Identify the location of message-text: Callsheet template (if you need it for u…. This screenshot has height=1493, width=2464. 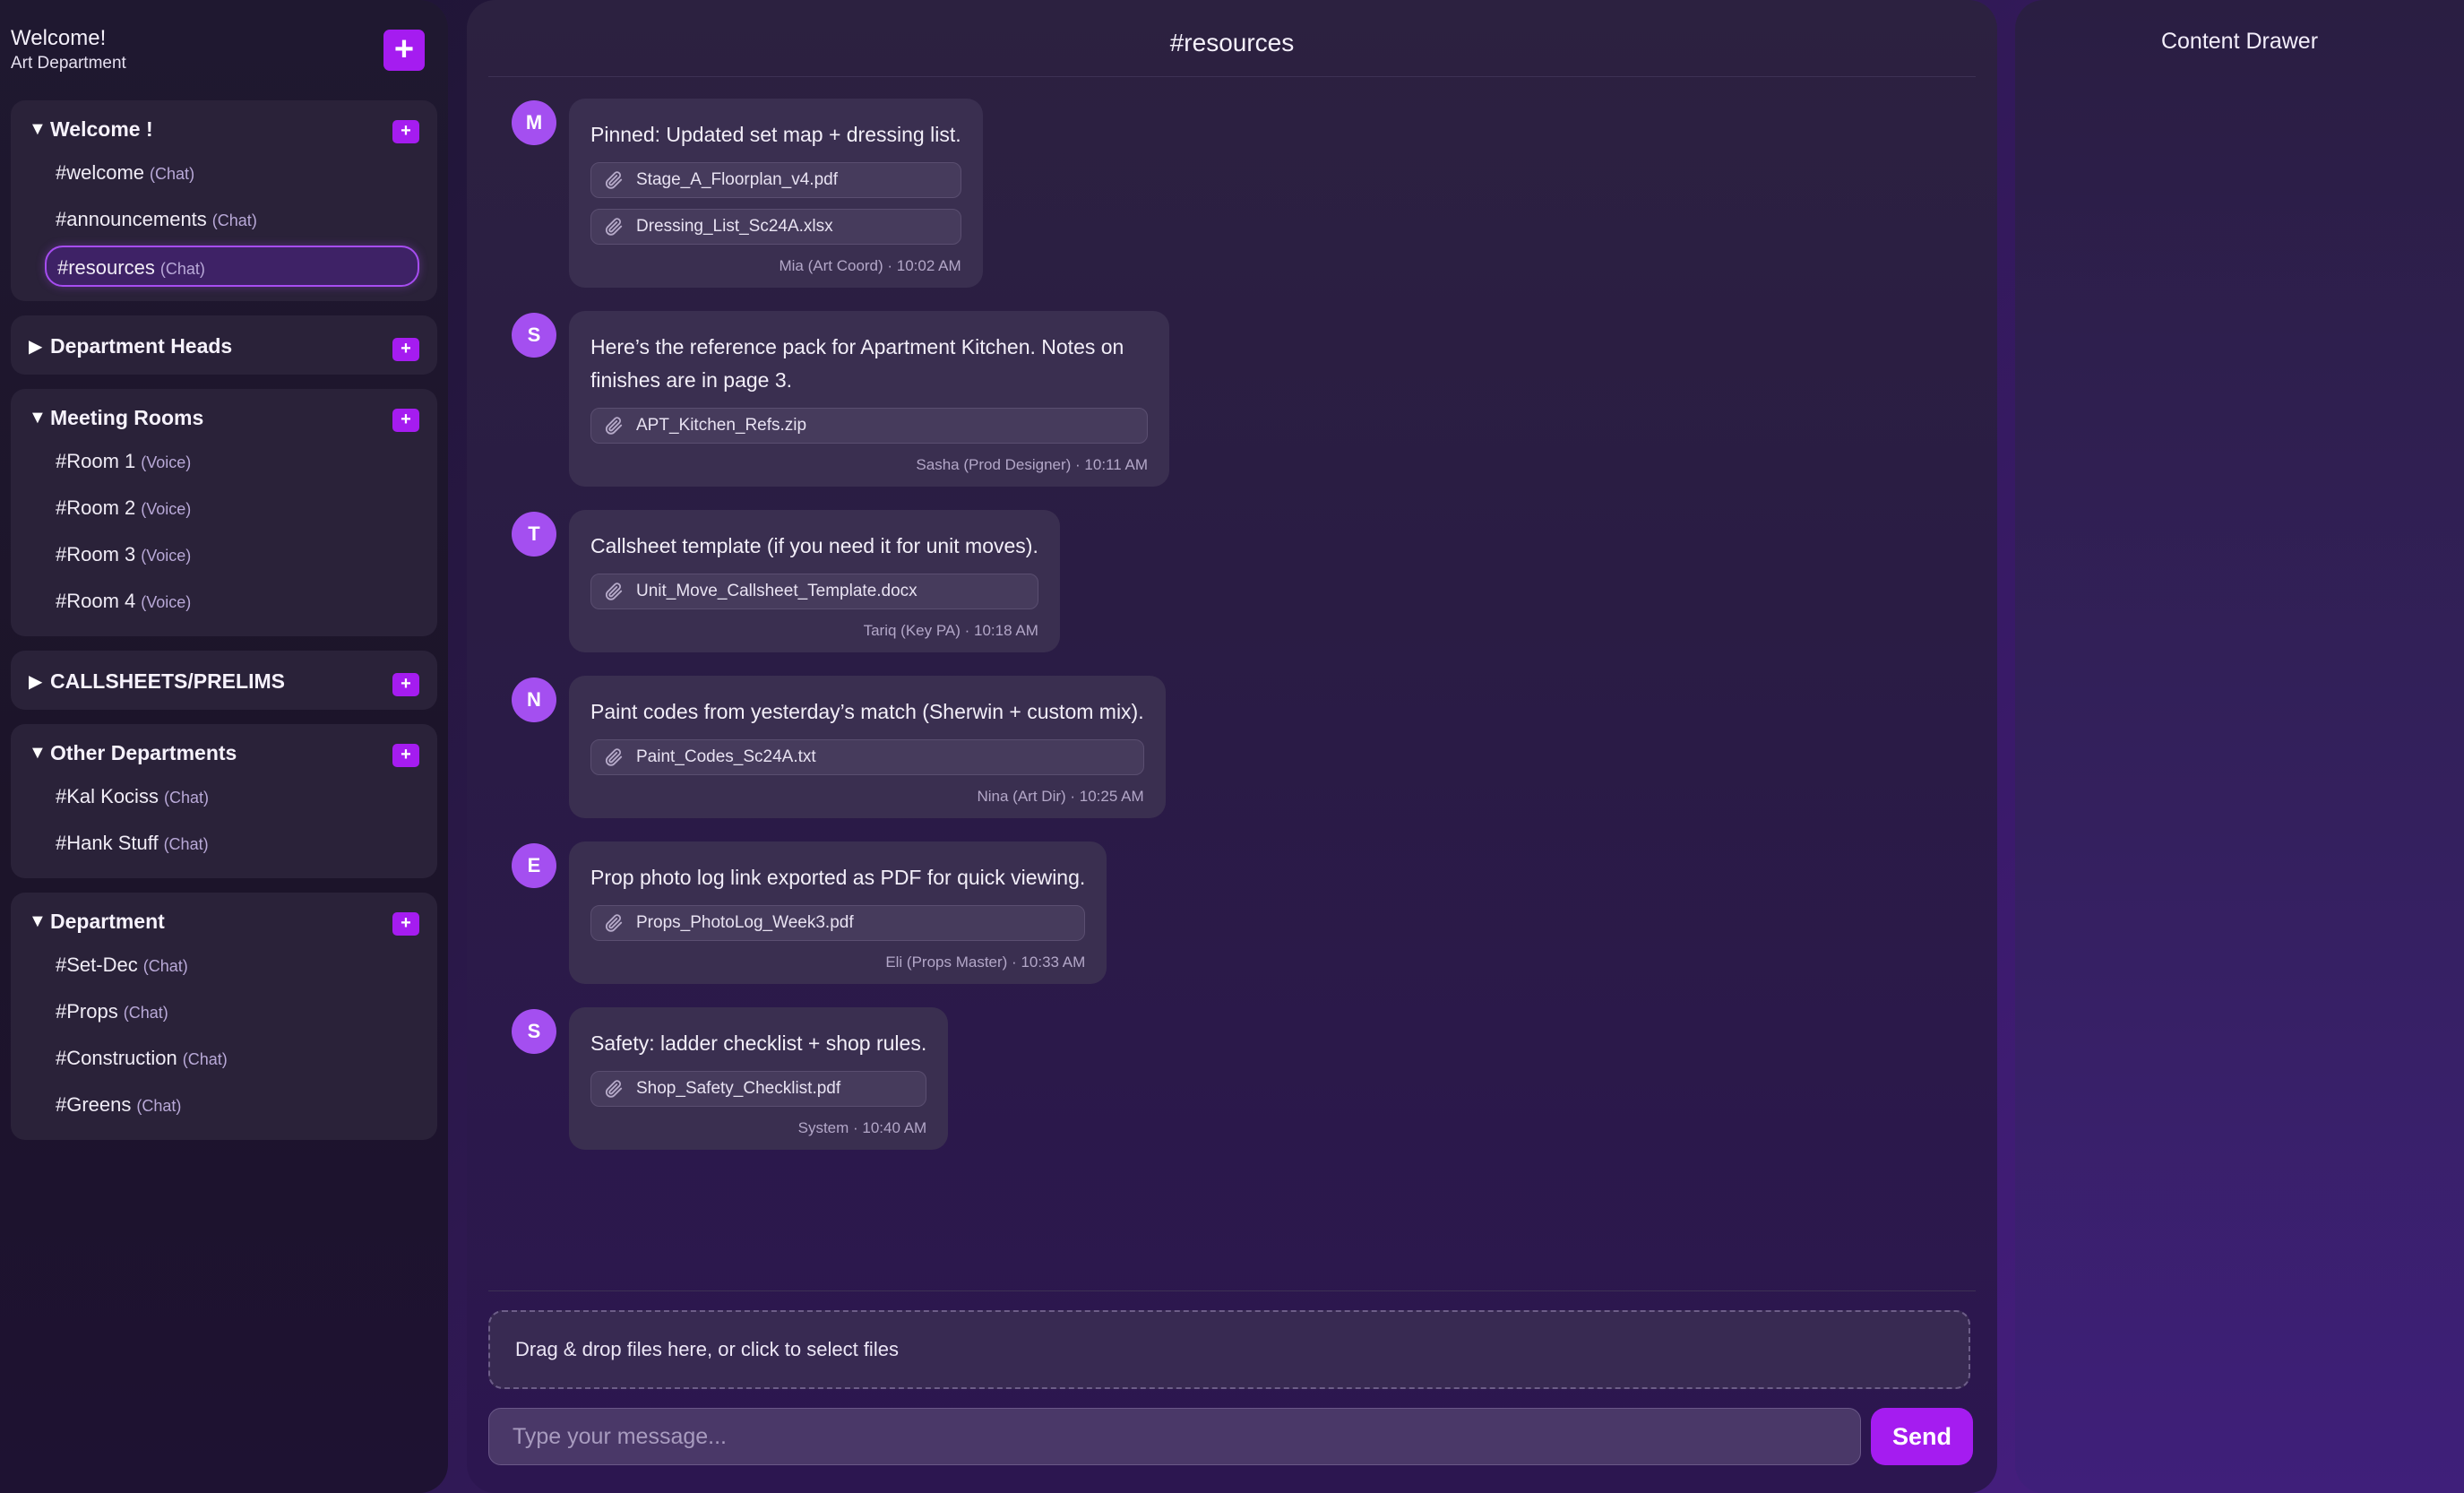
(814, 545).